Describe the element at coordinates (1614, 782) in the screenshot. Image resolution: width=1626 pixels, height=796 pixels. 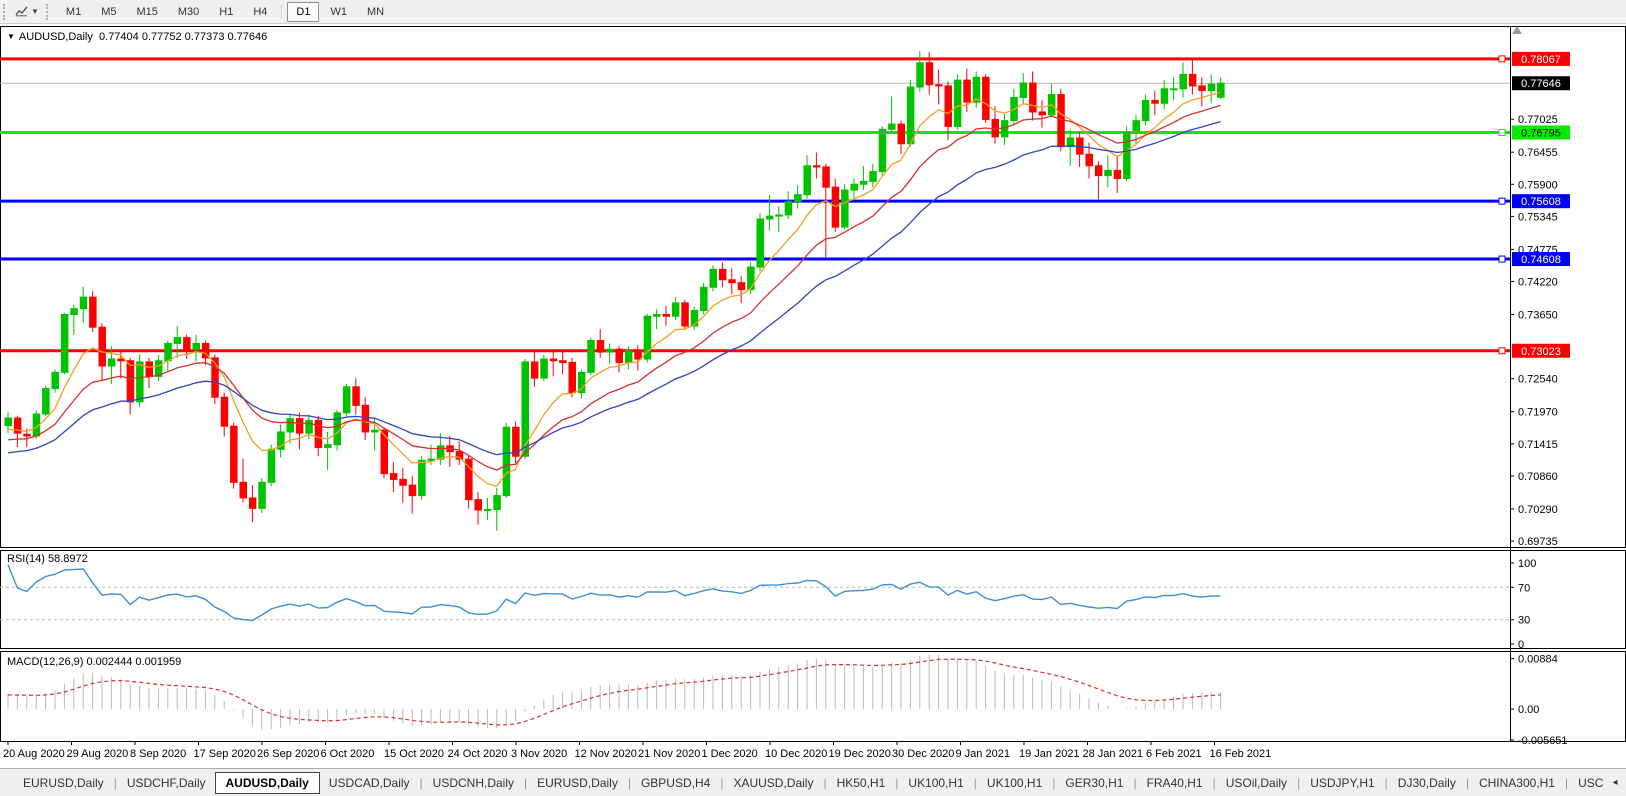
I see `tab-scroll-left-icon: ◂` at that location.